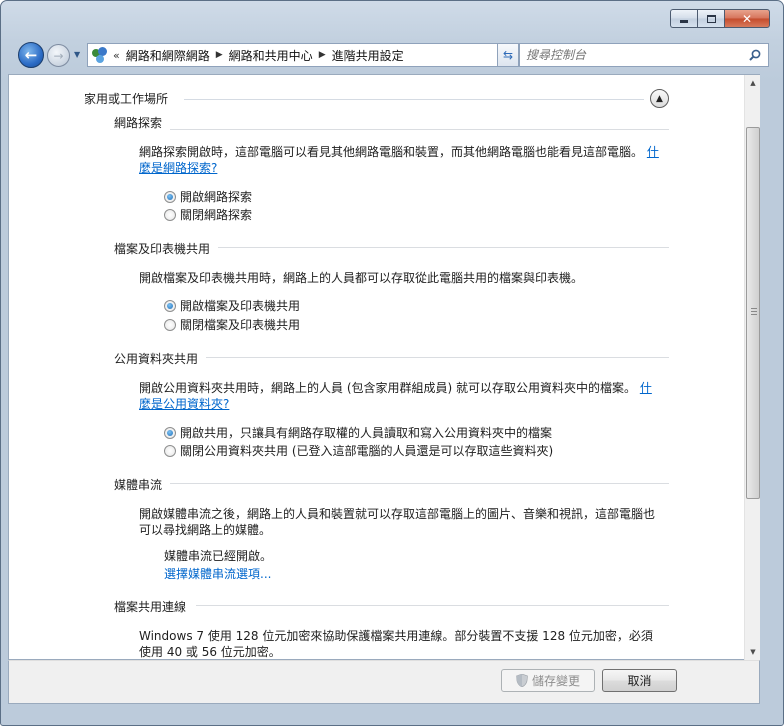 The width and height of the screenshot is (784, 726). What do you see at coordinates (216, 196) in the screenshot?
I see `radio-label: 開啟網路探索` at bounding box center [216, 196].